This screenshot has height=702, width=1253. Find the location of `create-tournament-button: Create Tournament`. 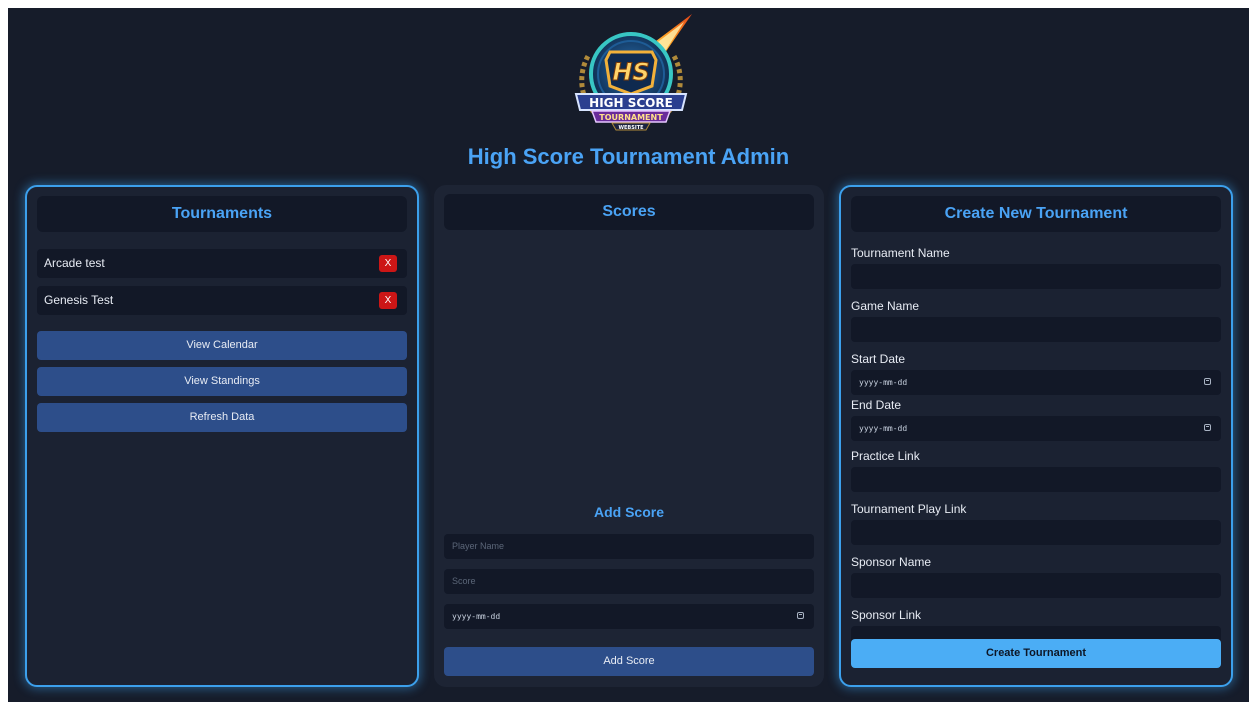

create-tournament-button: Create Tournament is located at coordinates (1036, 653).